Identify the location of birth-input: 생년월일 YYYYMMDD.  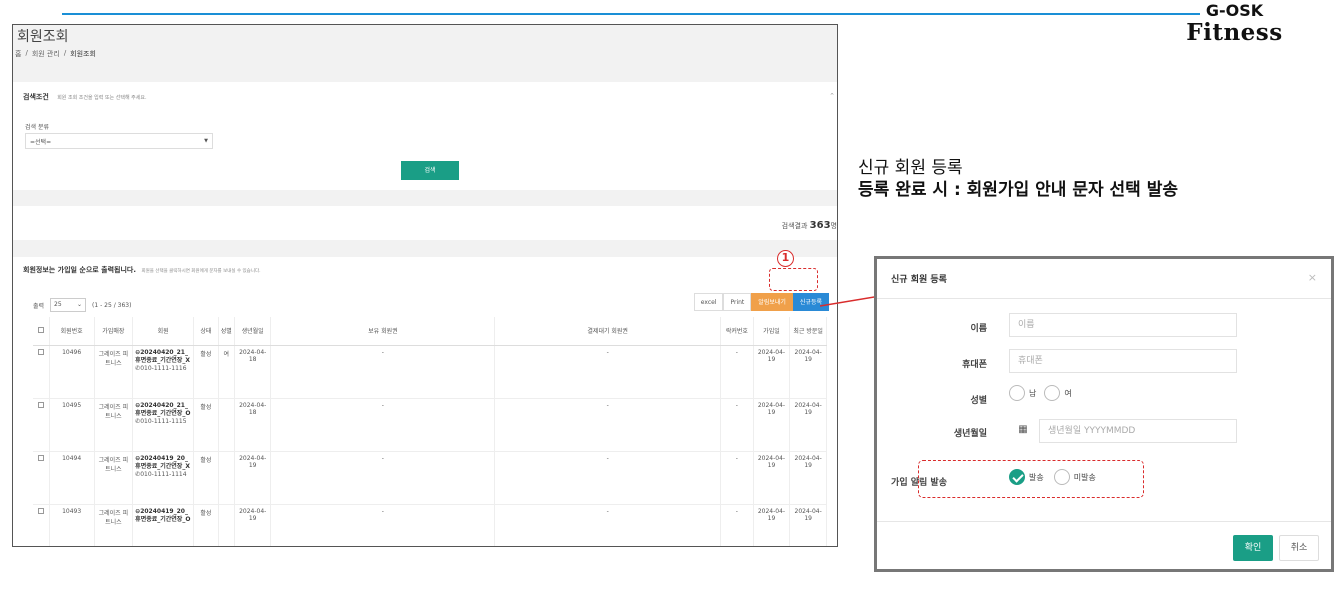
(1138, 431).